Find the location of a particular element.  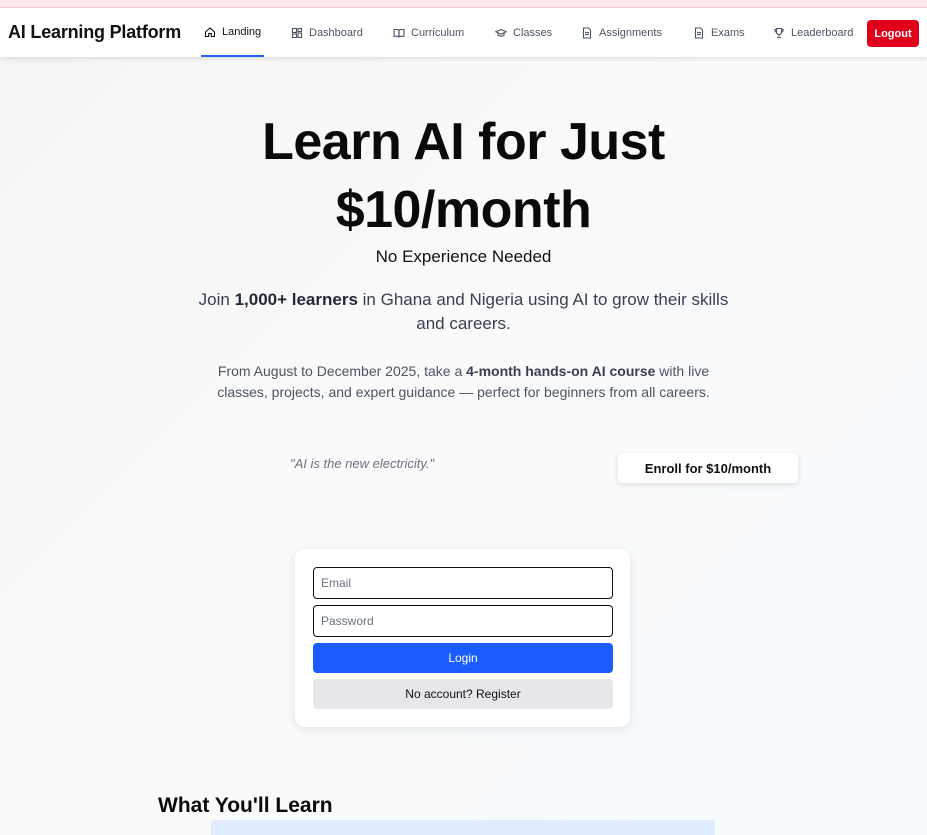

nav-item-landing: Landing is located at coordinates (233, 32).